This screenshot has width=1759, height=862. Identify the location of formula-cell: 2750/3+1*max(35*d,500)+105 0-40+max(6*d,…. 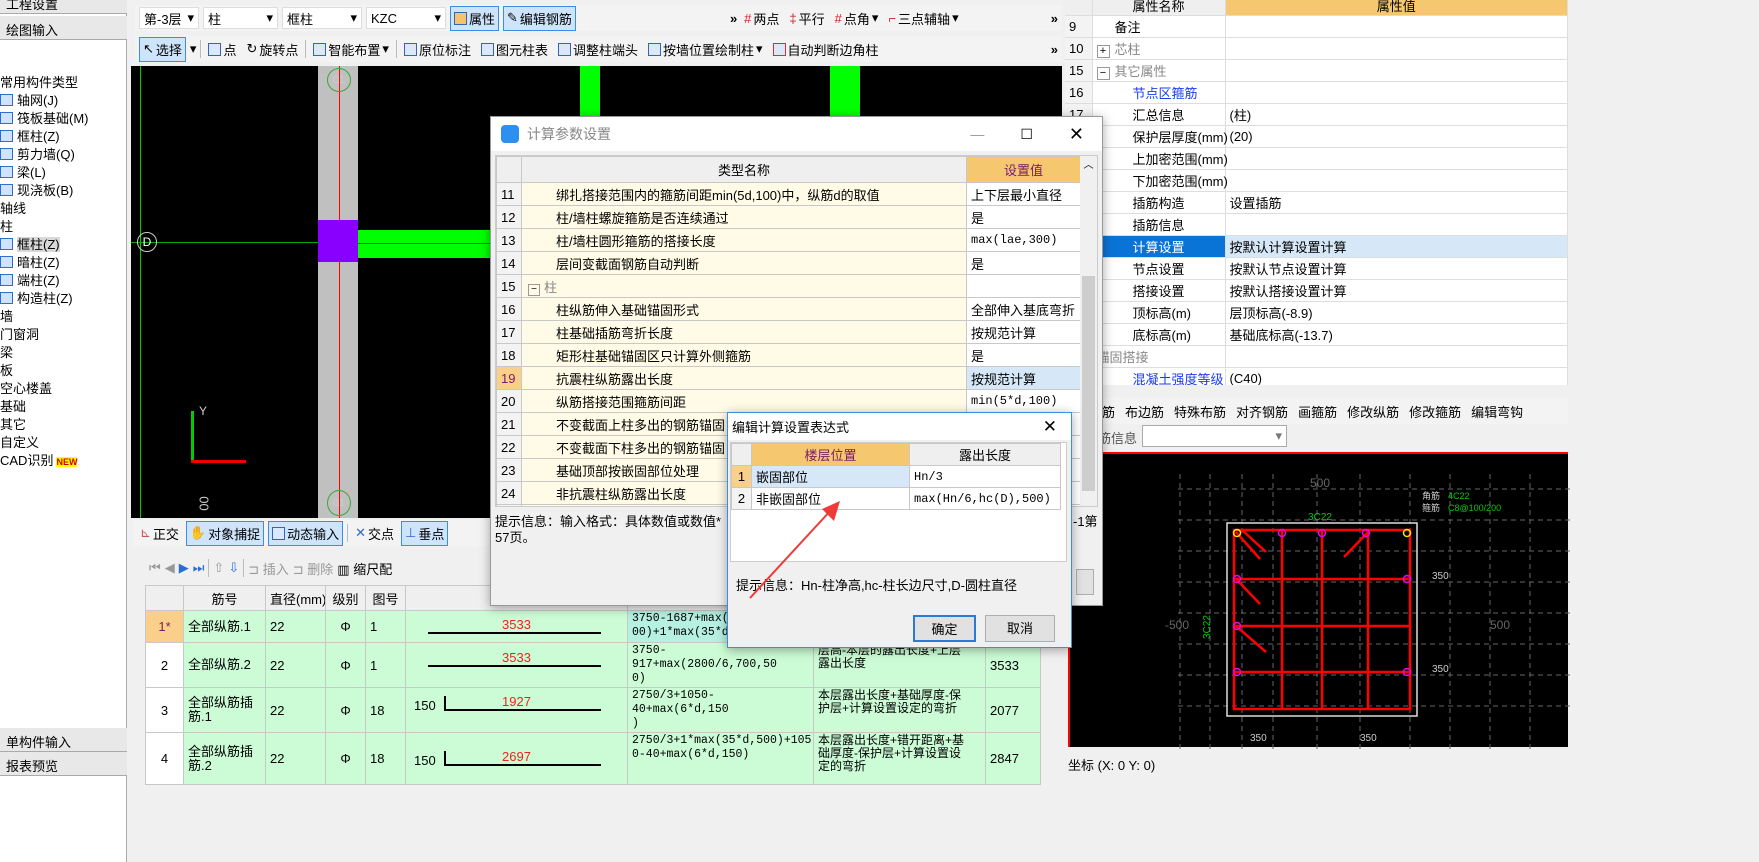
(720, 758).